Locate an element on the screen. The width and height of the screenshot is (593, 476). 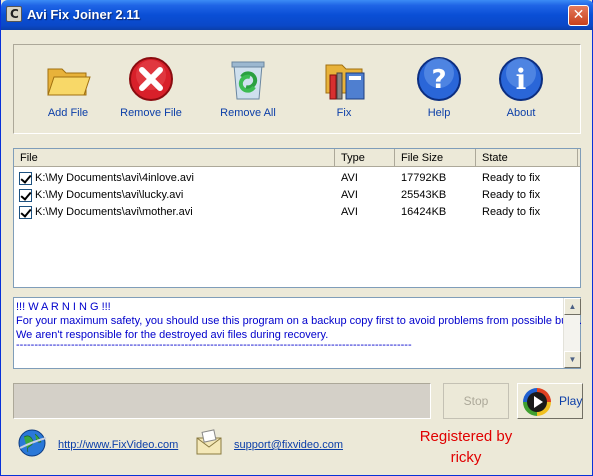
add-file-label: Add File is located at coordinates (68, 113).